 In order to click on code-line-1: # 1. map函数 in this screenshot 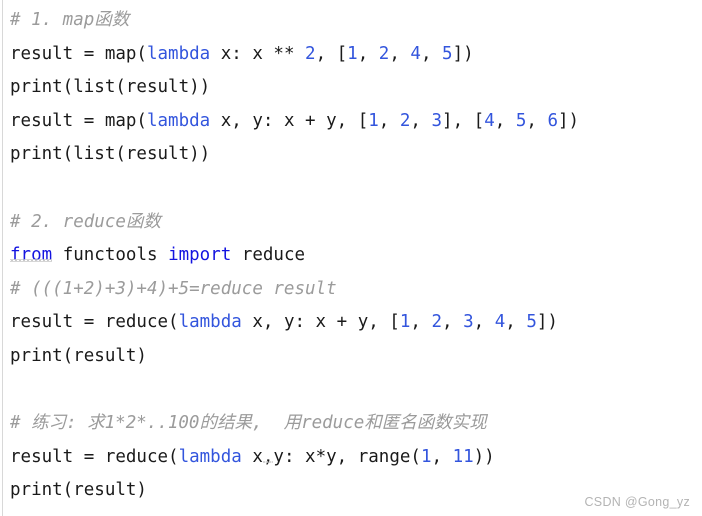, I will do `click(351, 21)`.